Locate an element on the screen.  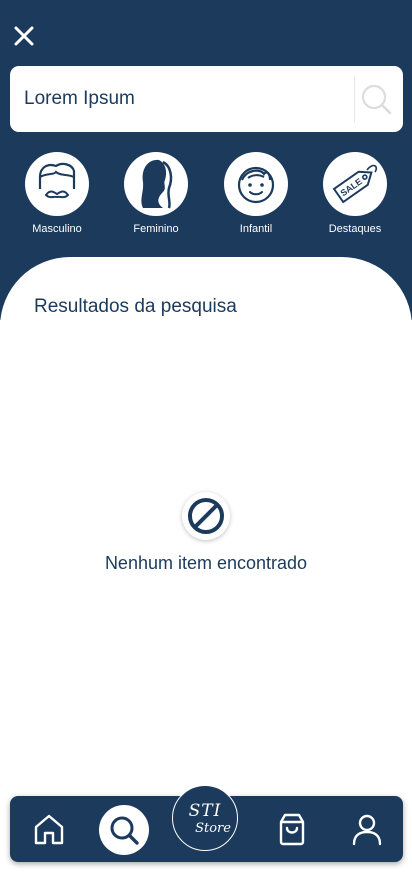
home-icon is located at coordinates (49, 829).